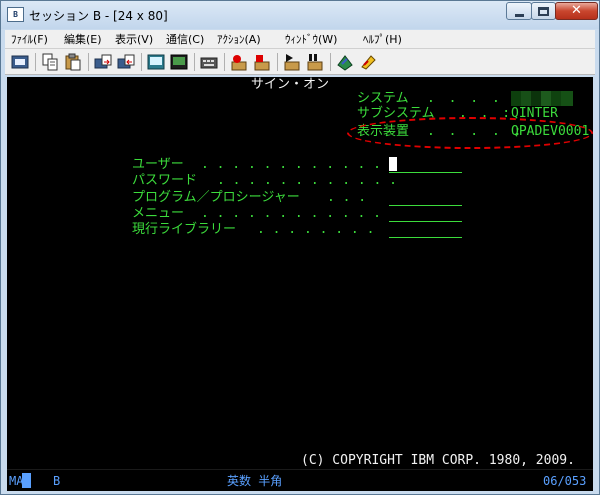 The height and width of the screenshot is (495, 600). What do you see at coordinates (291, 213) in the screenshot?
I see `menu-field-dots: . . . . . . . . . . . .` at bounding box center [291, 213].